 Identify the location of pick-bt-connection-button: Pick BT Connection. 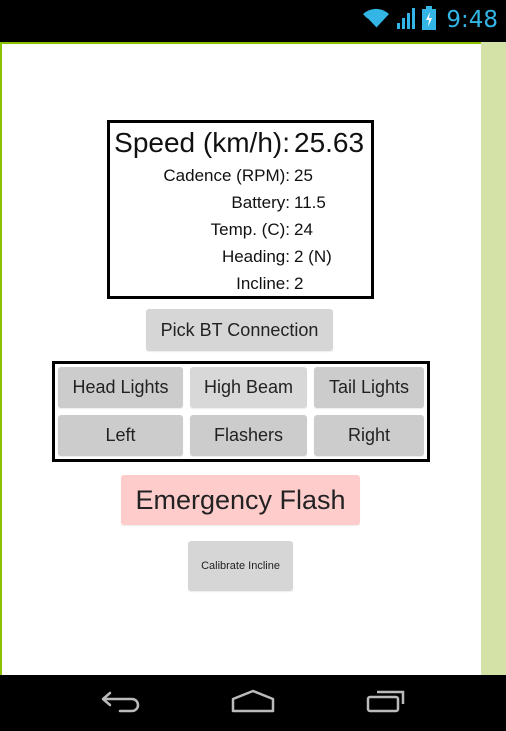
(239, 330).